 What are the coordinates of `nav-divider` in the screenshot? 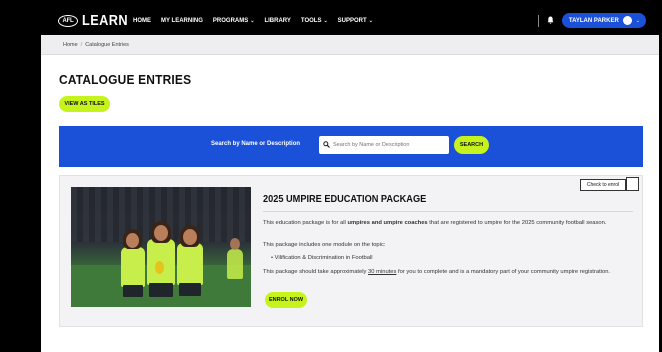 It's located at (538, 20).